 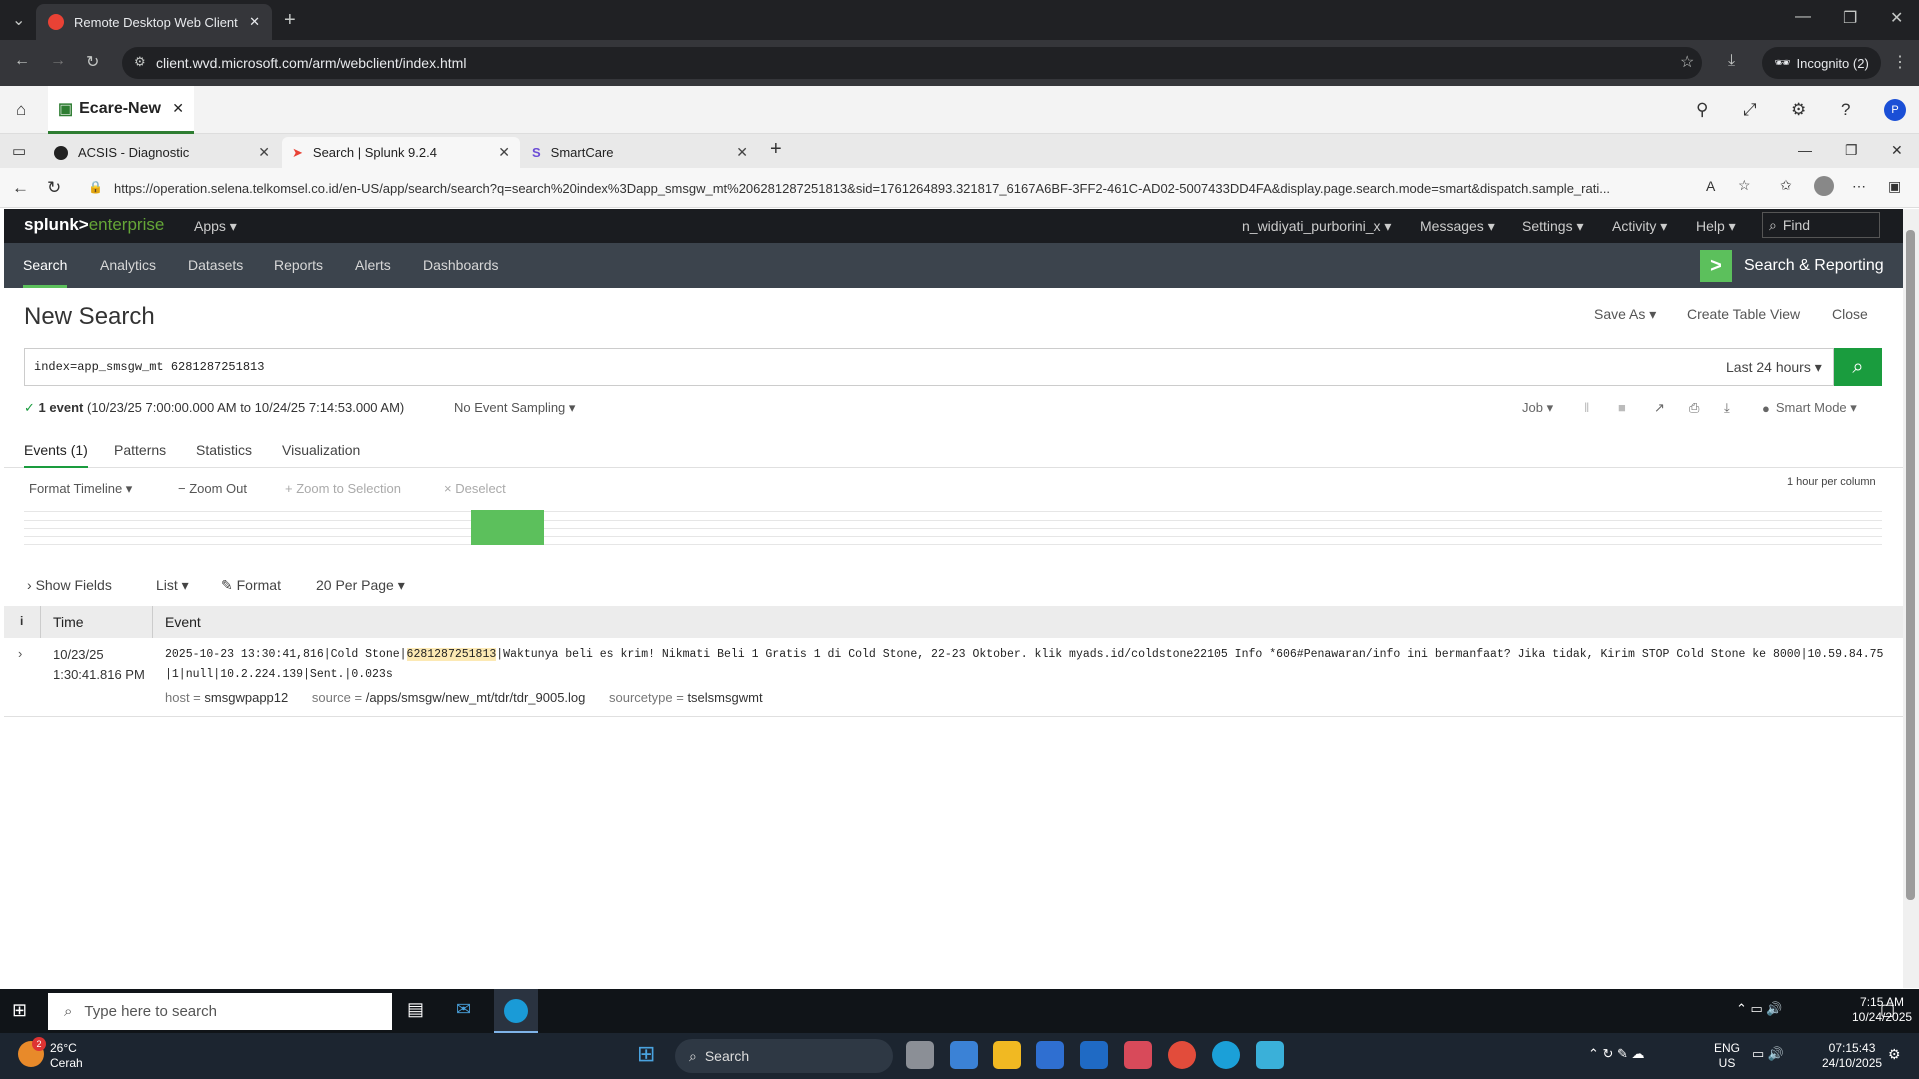 I want to click on local-clock: 07:15:43 24/10/2025, so click(x=1852, y=1056).